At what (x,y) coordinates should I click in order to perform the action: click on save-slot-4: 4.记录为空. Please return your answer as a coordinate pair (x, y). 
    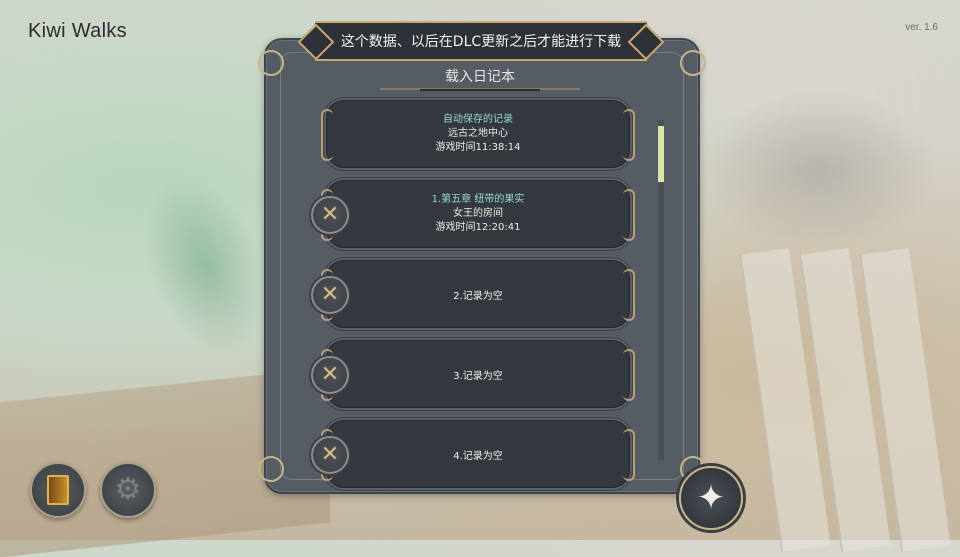
    Looking at the image, I should click on (478, 454).